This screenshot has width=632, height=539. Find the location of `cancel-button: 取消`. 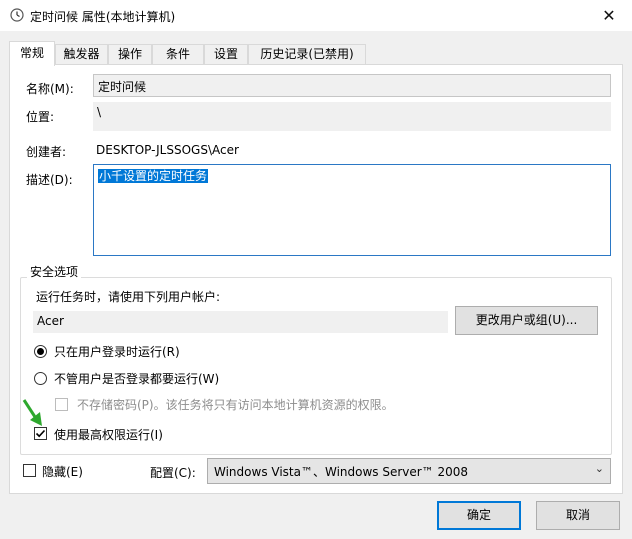

cancel-button: 取消 is located at coordinates (578, 515).